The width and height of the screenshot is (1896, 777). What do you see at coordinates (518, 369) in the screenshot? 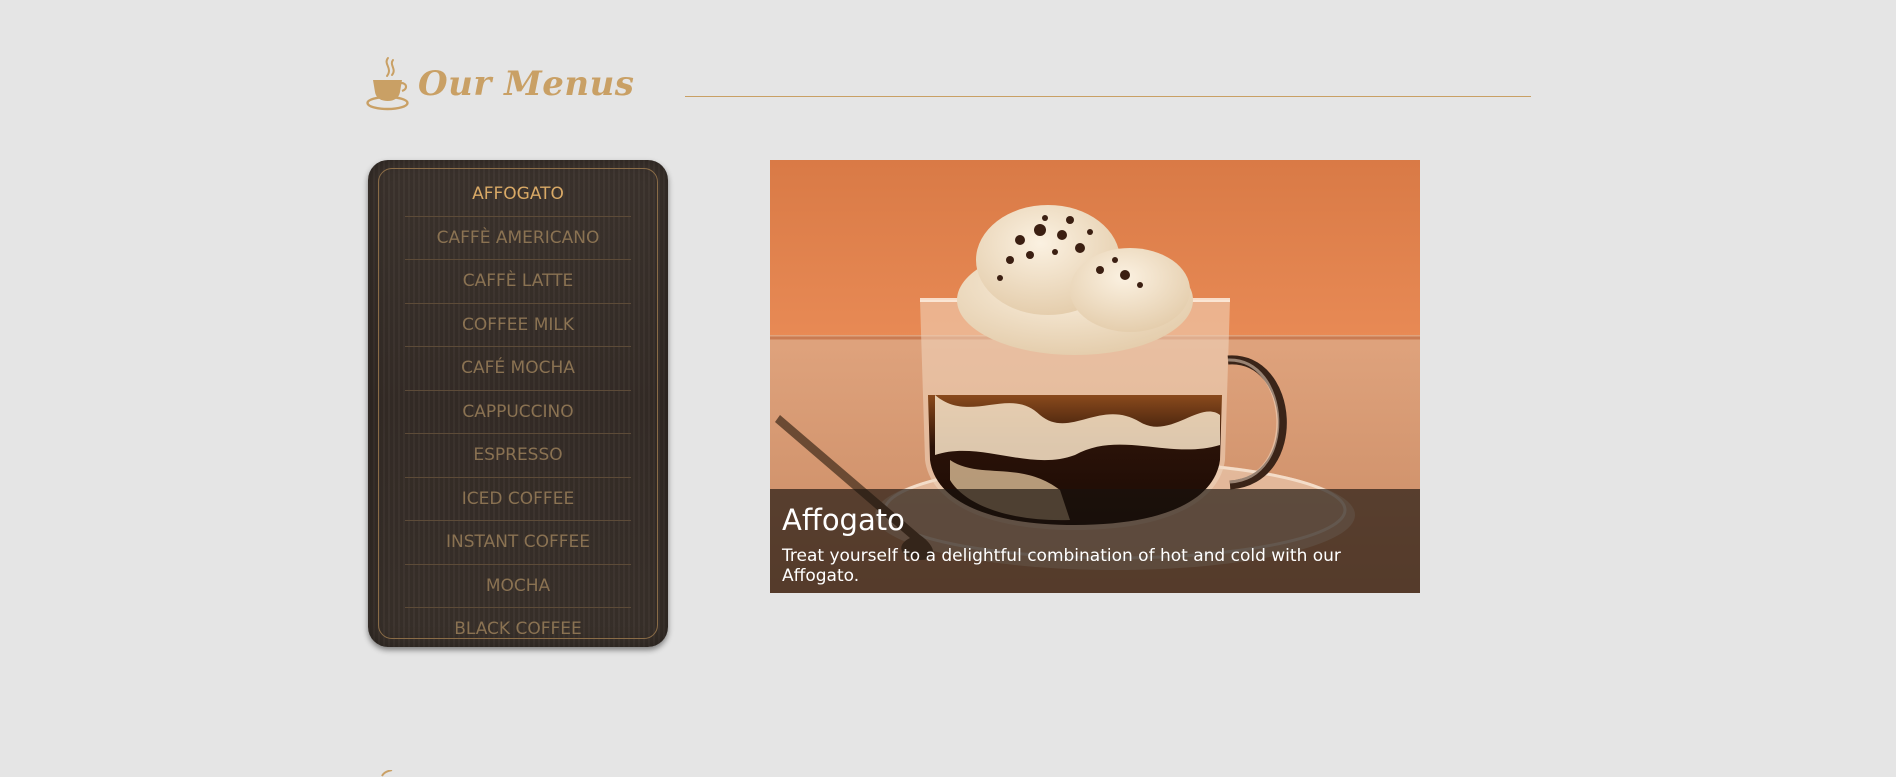
I see `menu-item-caf-mocha: CAFÉ MOCHA` at bounding box center [518, 369].